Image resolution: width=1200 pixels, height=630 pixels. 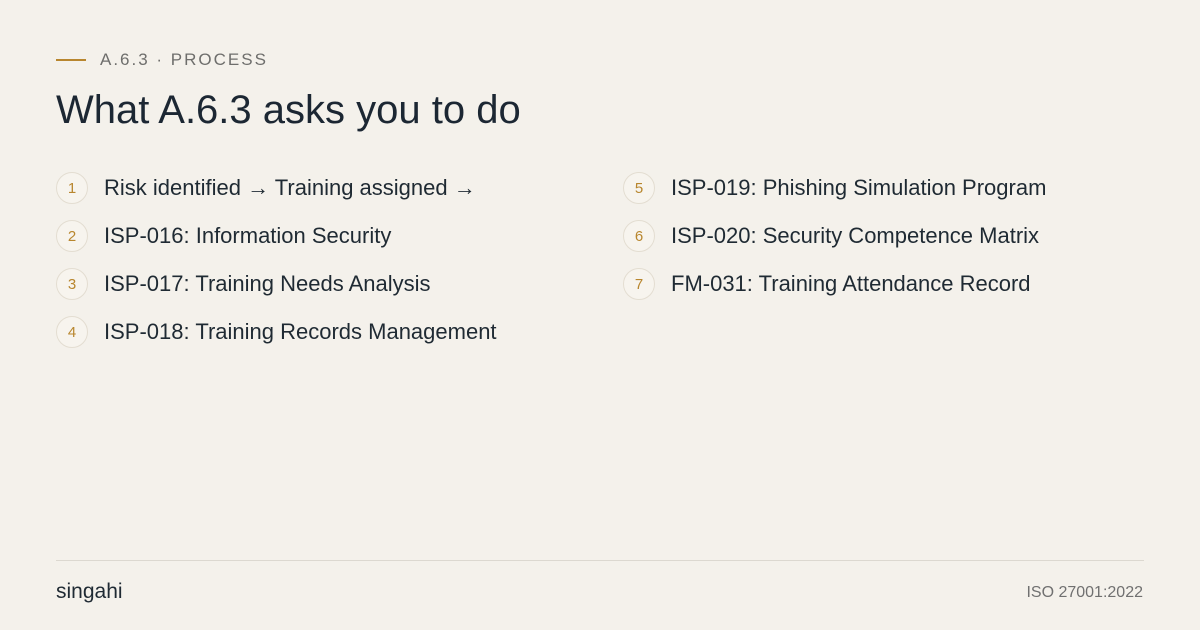 What do you see at coordinates (267, 283) in the screenshot?
I see `step-label: ISP-017: Training Needs Analysis` at bounding box center [267, 283].